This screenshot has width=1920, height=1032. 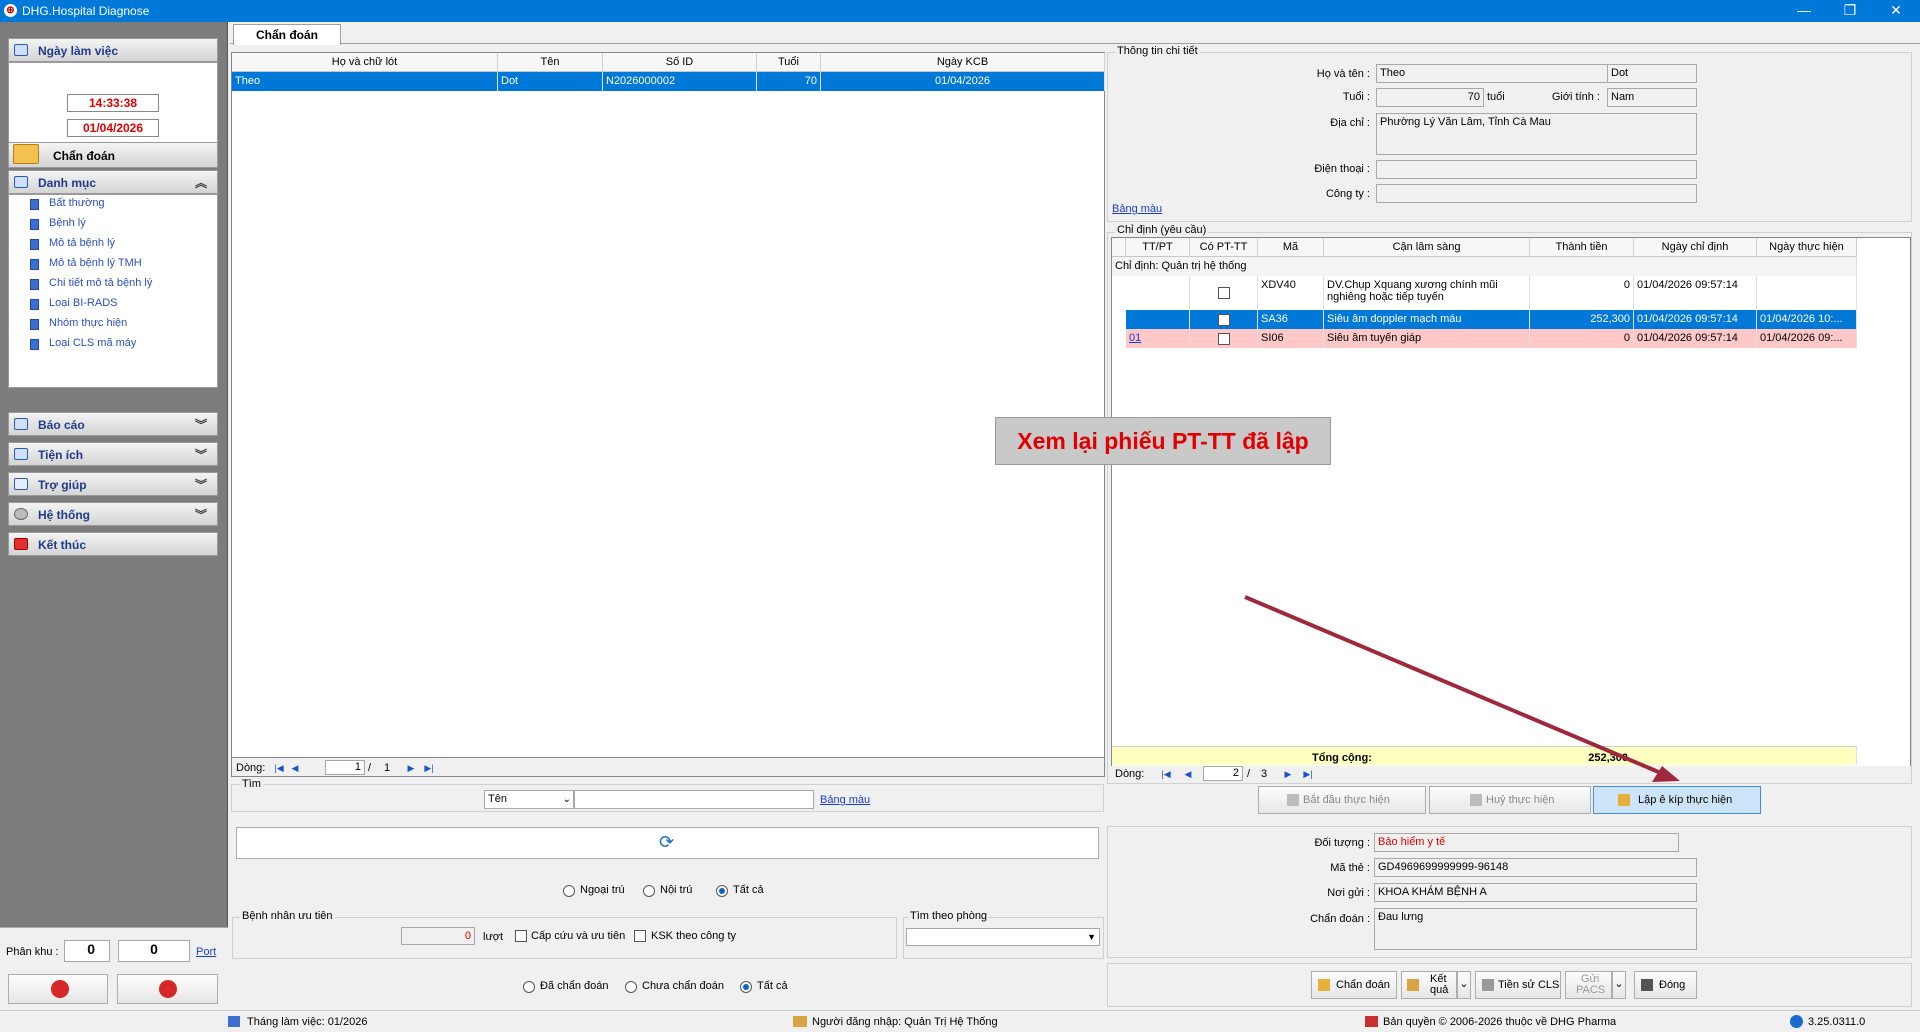 What do you see at coordinates (1591, 990) in the screenshot?
I see `pacs-label-2: PACS` at bounding box center [1591, 990].